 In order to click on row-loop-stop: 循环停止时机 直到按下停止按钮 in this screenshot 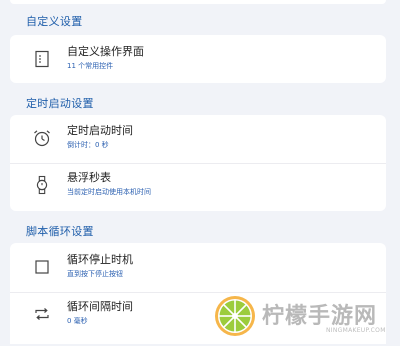, I will do `click(198, 267)`.